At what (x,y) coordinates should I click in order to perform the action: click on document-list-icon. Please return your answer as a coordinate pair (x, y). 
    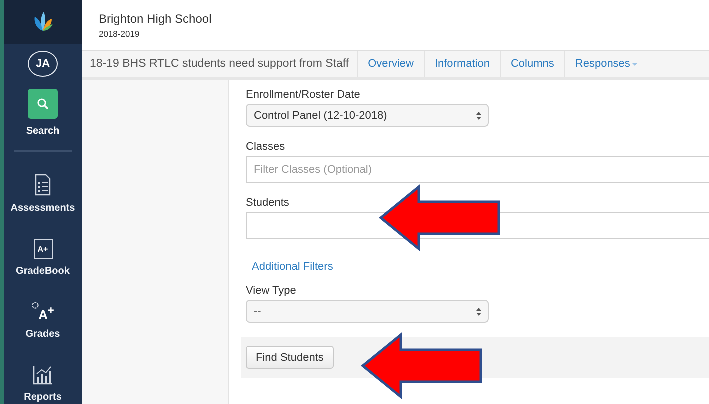
    Looking at the image, I should click on (43, 185).